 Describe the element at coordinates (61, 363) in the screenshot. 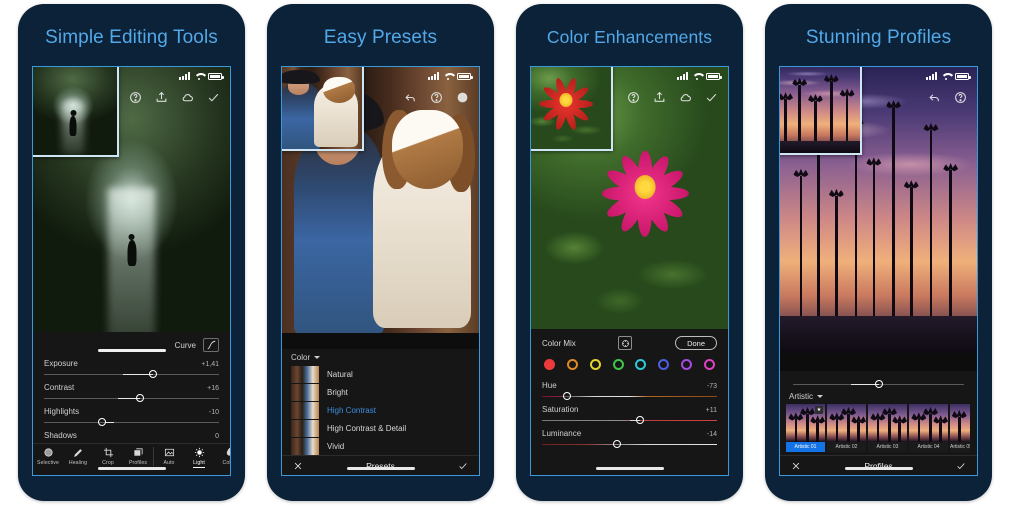

I see `slider-label: Exposure` at that location.